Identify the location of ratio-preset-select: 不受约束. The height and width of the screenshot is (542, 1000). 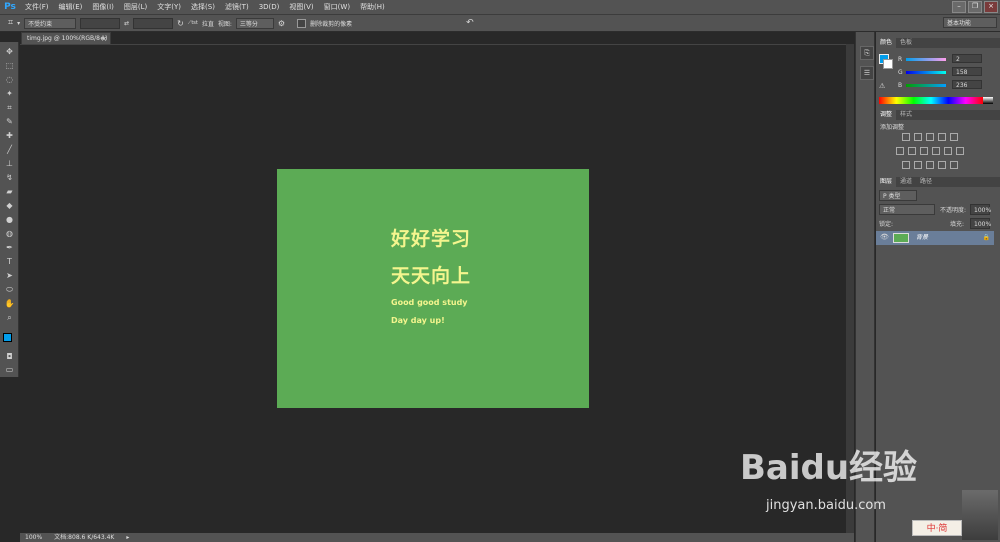
(50, 23).